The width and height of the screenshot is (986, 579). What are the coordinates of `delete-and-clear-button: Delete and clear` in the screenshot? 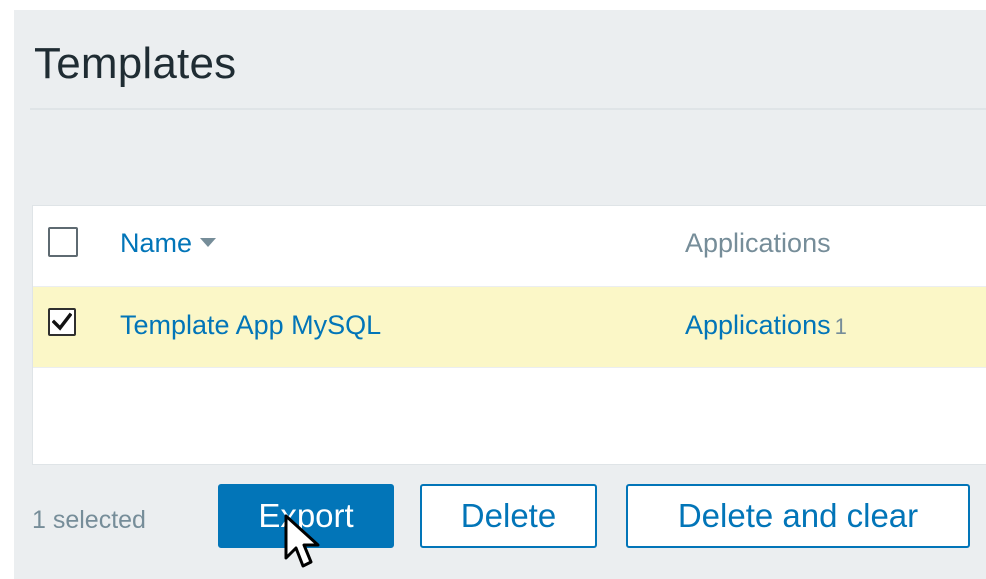 It's located at (798, 516).